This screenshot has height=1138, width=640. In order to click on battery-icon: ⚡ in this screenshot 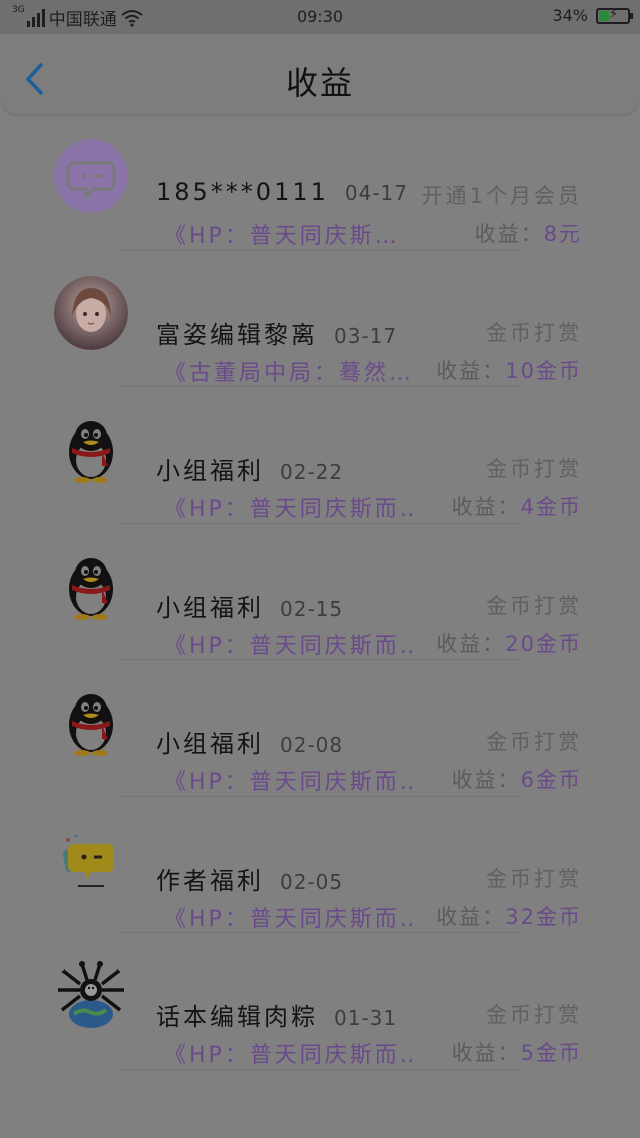, I will do `click(614, 15)`.